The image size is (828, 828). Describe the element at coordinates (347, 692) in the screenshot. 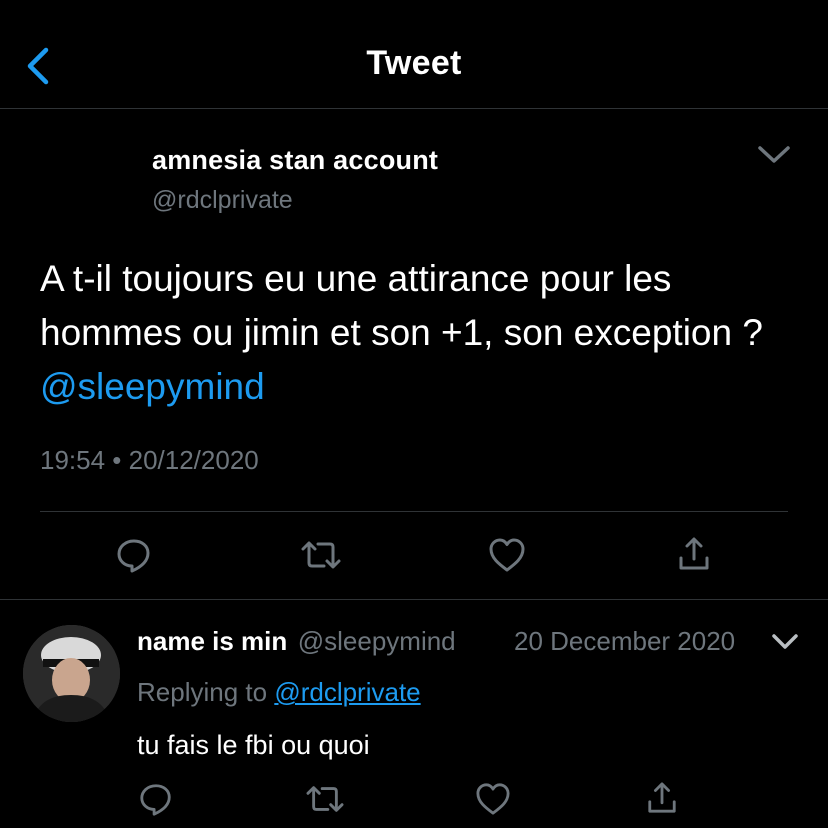

I see `replying-to-link: @rdclprivate` at that location.